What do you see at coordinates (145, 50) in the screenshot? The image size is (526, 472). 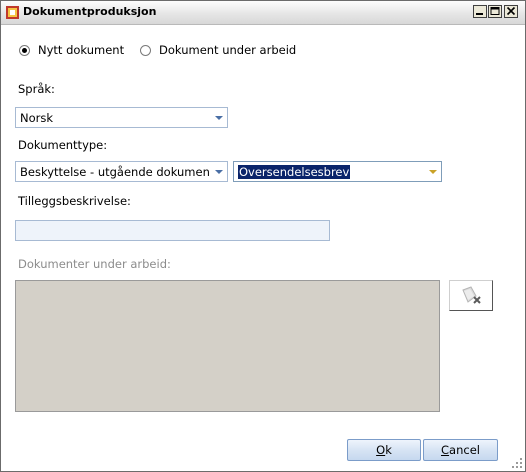 I see `radio-document-in-progress-circle` at bounding box center [145, 50].